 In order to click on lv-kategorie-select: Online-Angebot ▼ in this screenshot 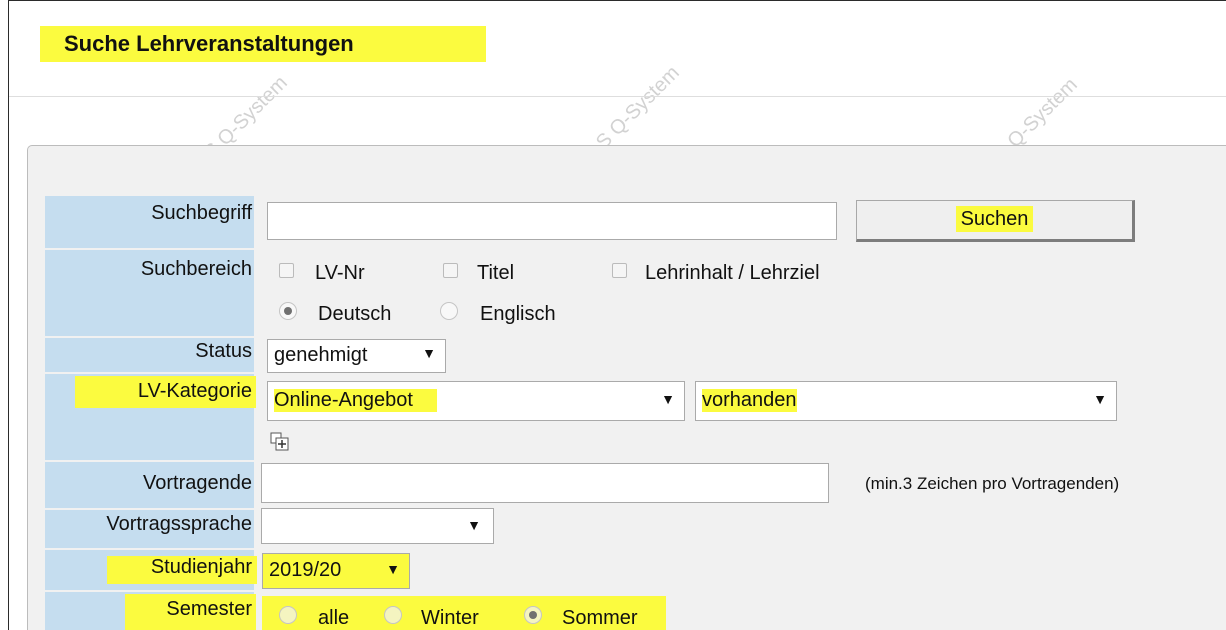, I will do `click(476, 401)`.